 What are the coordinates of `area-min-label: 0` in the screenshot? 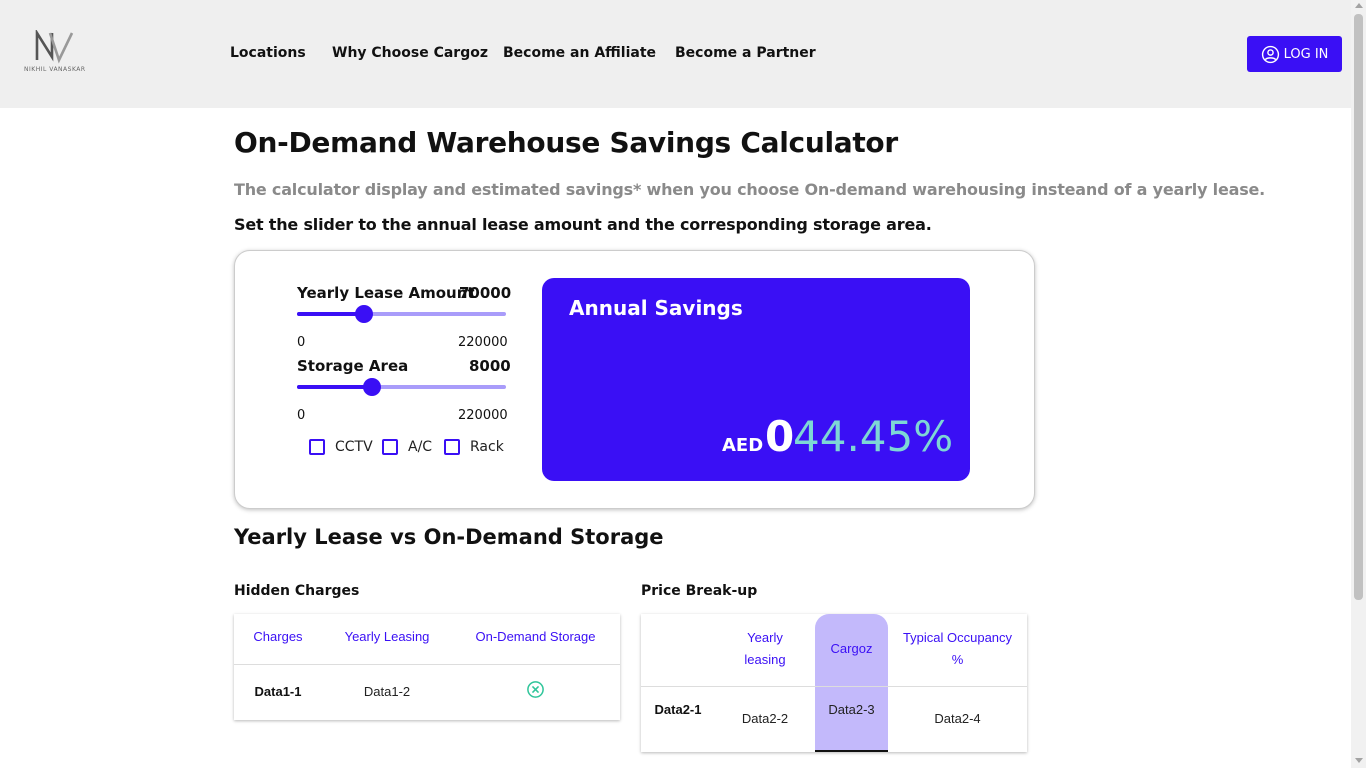 It's located at (301, 415).